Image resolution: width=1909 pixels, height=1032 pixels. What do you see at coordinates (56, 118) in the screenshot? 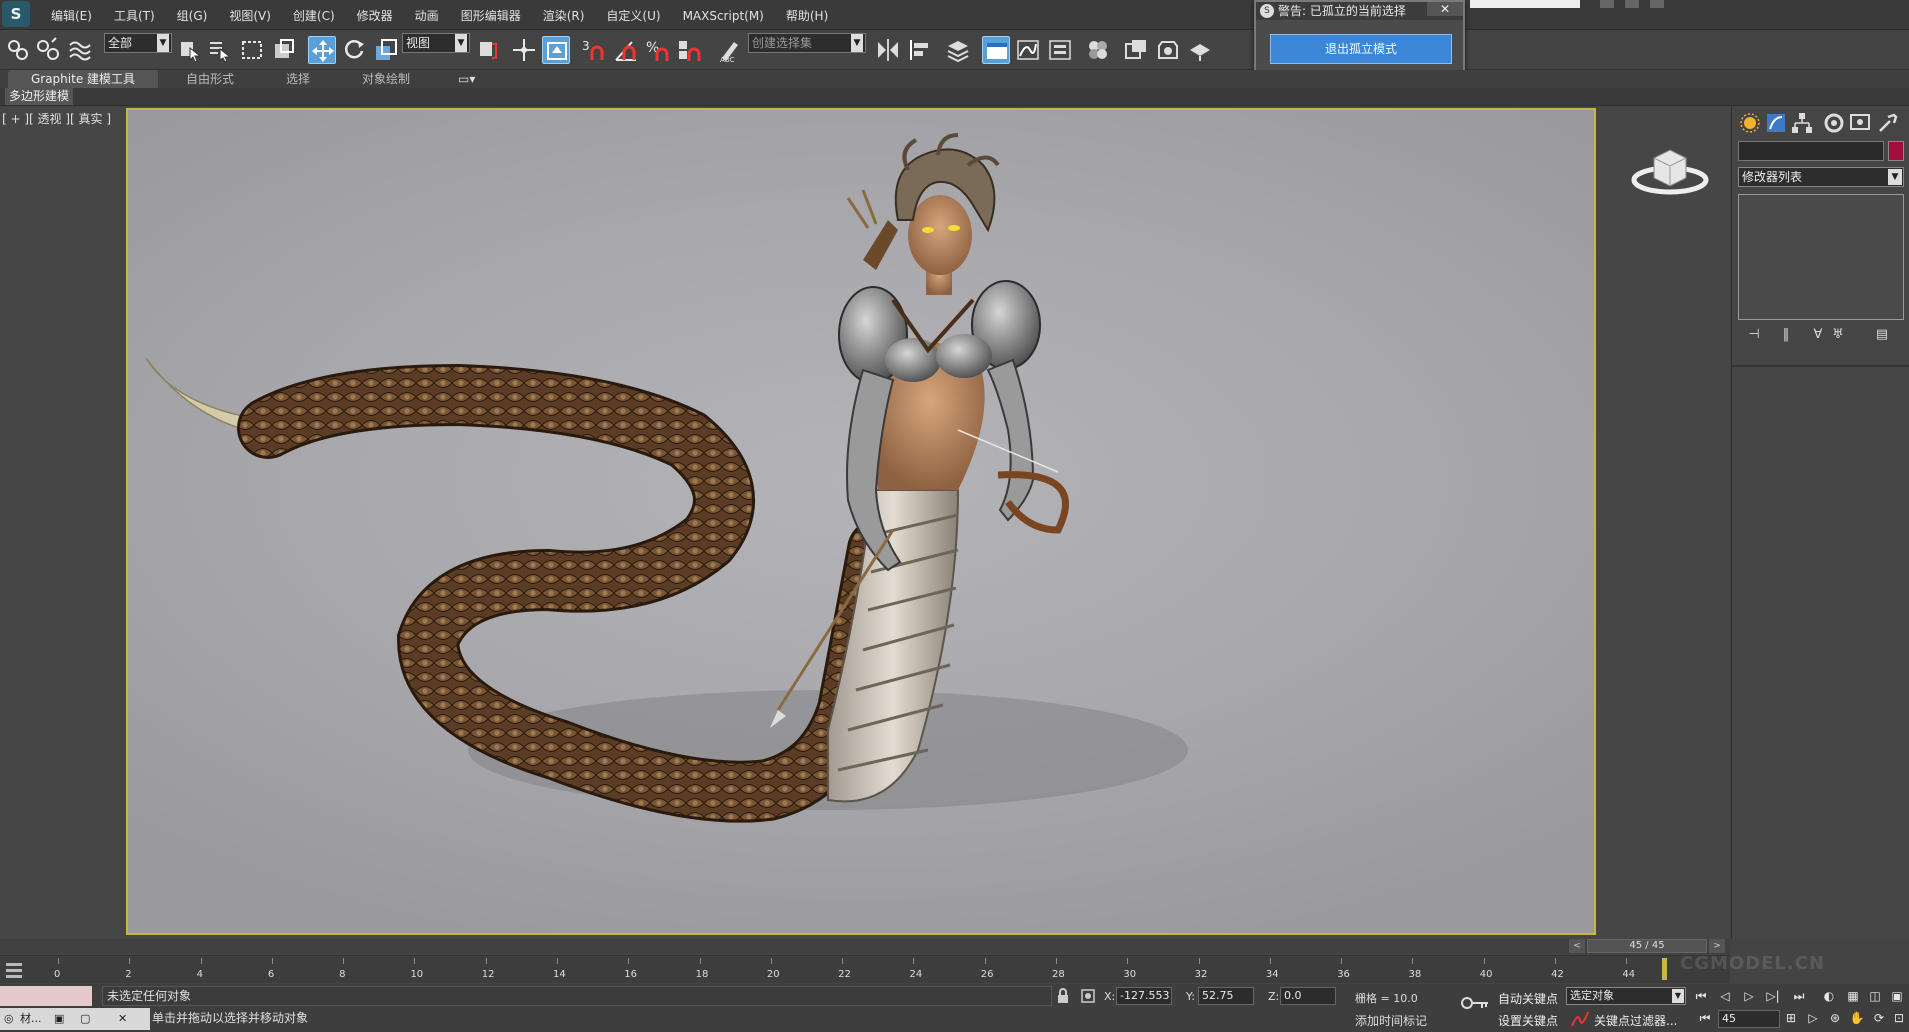
I see `viewport-label: [ + ][ 透视 ][ 真实 ]` at bounding box center [56, 118].